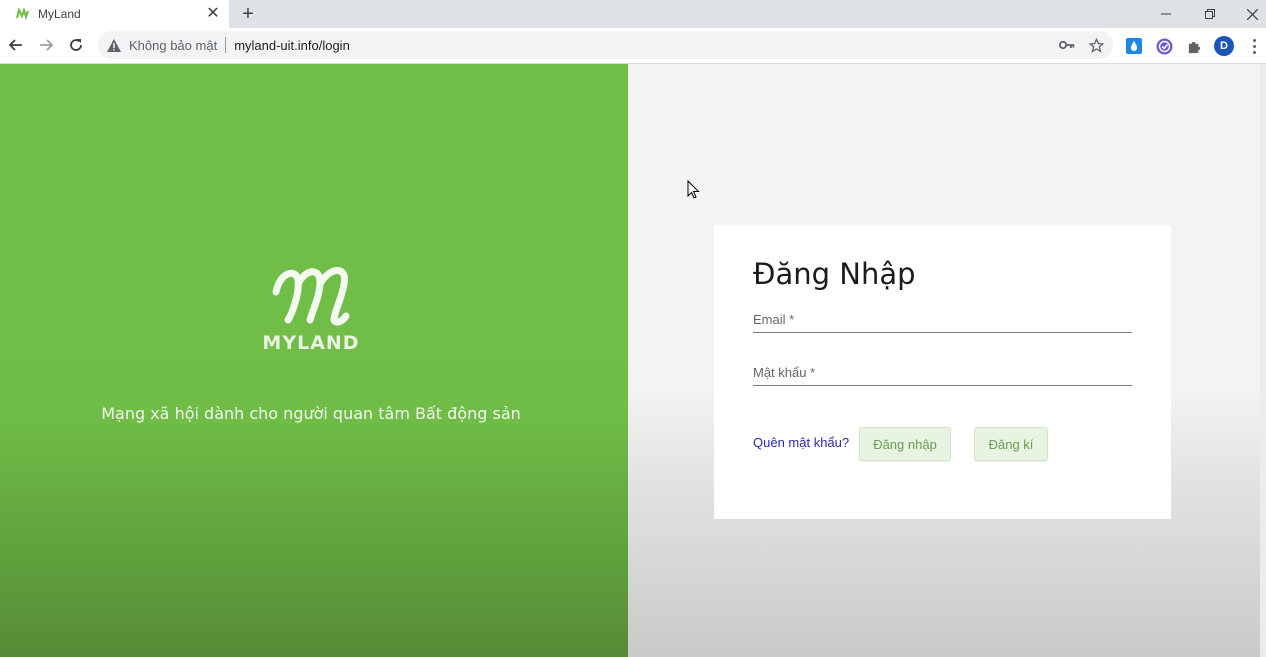 This screenshot has height=657, width=1266. I want to click on warning-icon, so click(114, 45).